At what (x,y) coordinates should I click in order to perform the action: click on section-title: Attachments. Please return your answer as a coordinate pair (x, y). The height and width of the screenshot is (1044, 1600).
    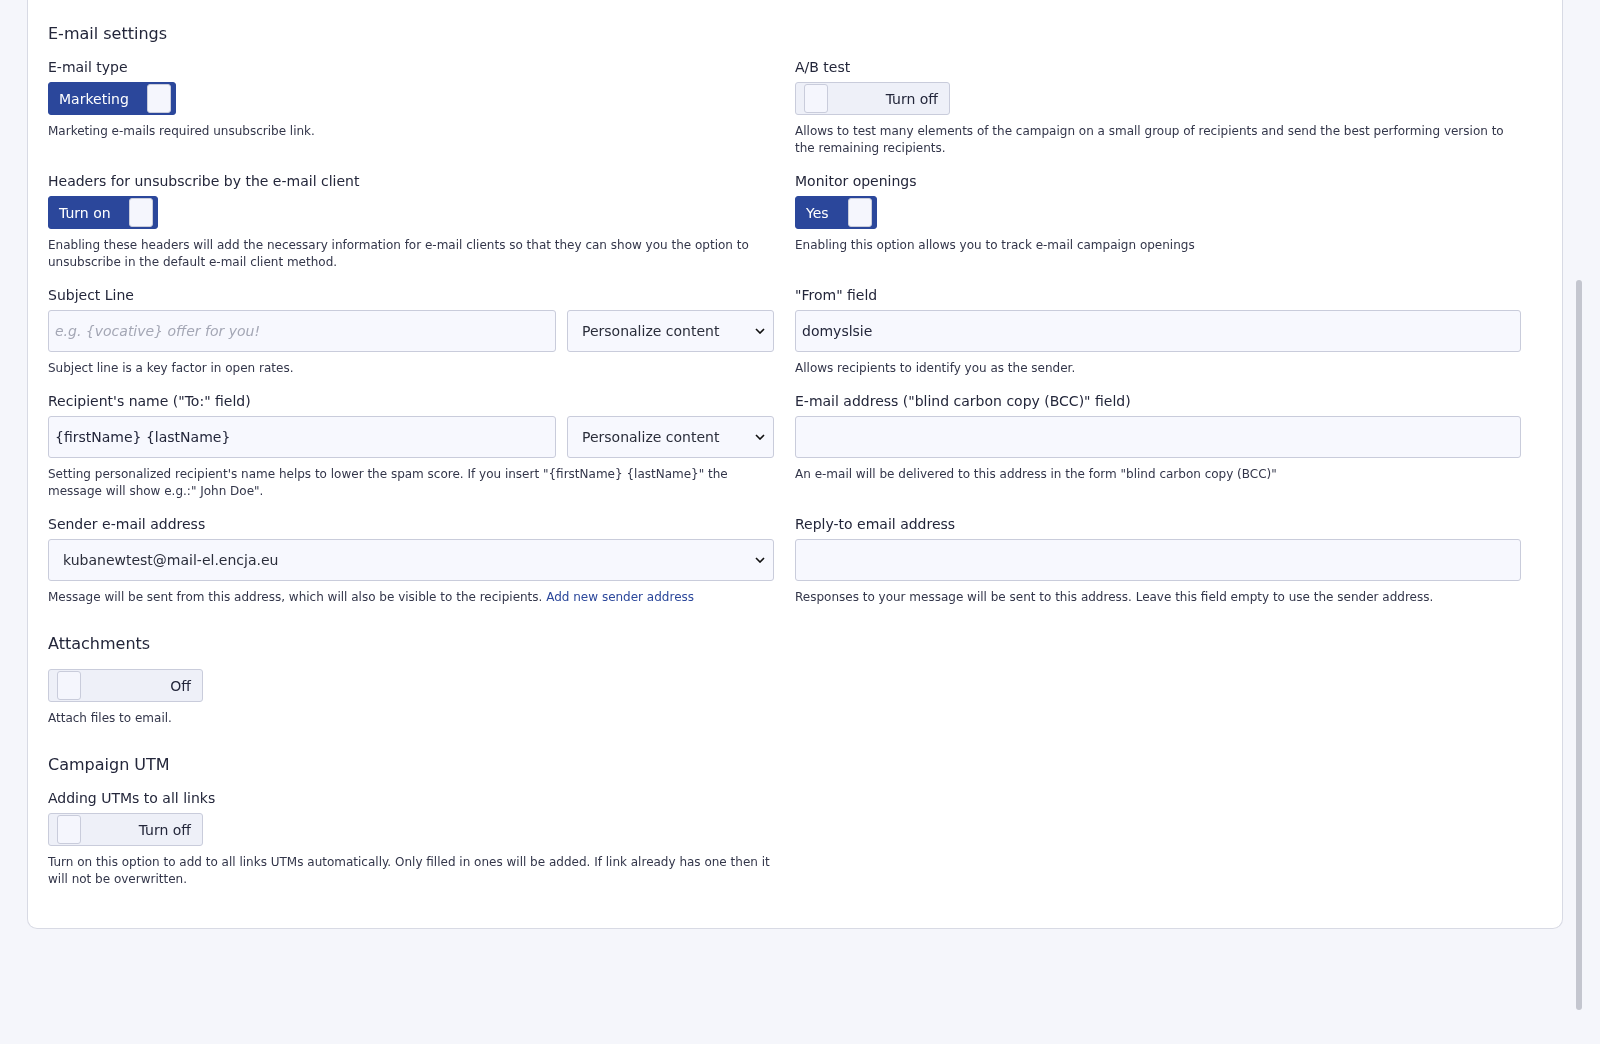
    Looking at the image, I should click on (100, 643).